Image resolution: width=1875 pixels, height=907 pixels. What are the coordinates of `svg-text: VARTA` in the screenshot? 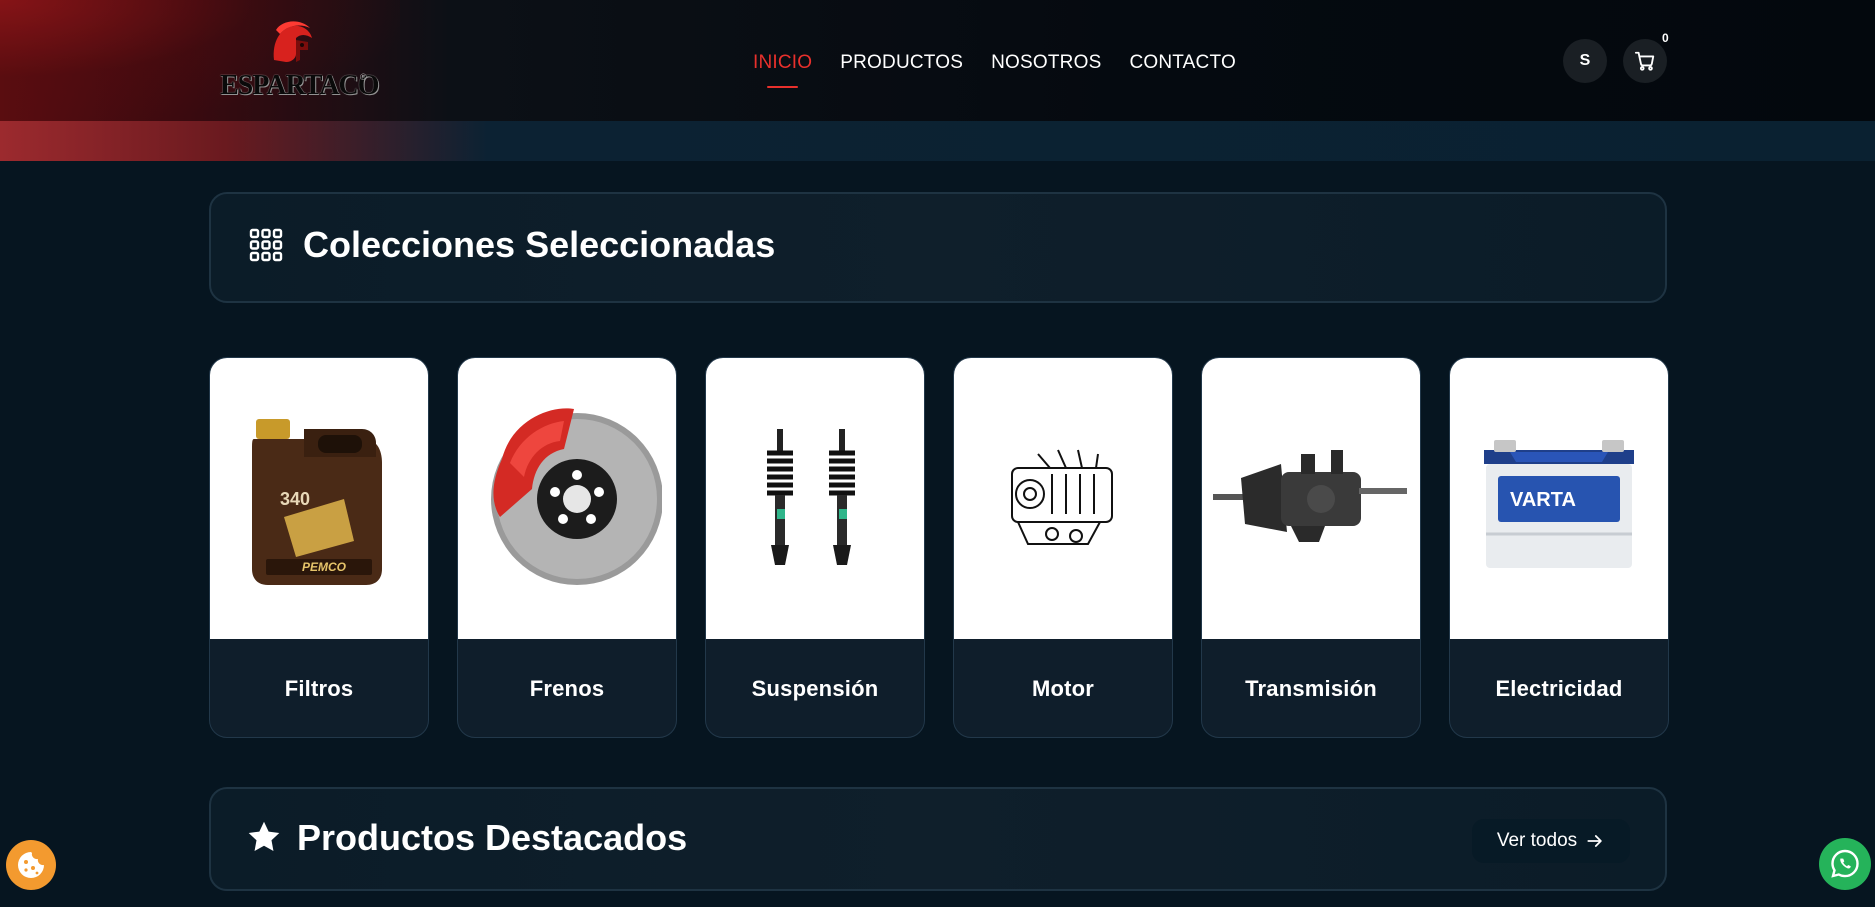 It's located at (1543, 500).